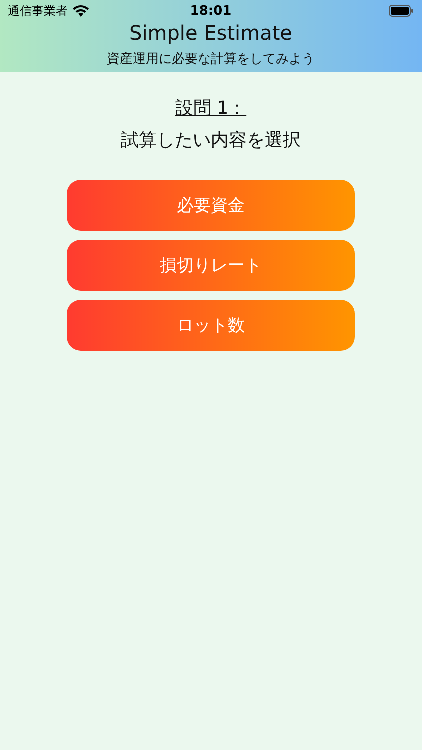  What do you see at coordinates (211, 108) in the screenshot?
I see `question-label: 設問 1：` at bounding box center [211, 108].